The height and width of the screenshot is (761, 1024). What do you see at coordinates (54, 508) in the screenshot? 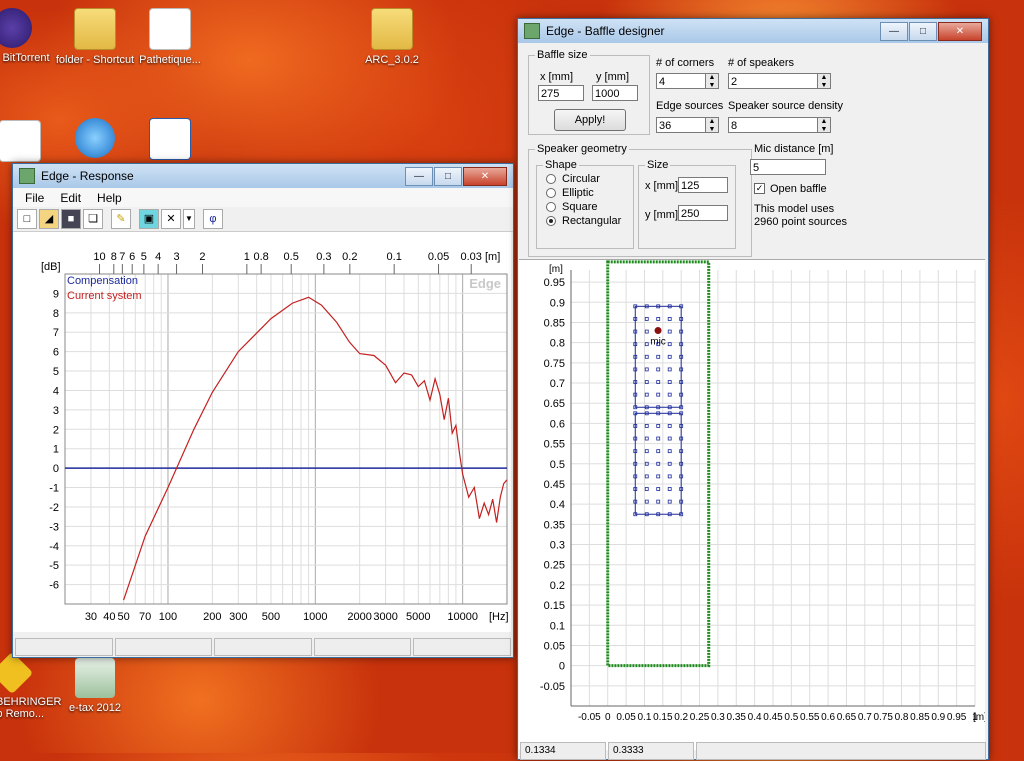
I see `y-tick-label: -2` at bounding box center [54, 508].